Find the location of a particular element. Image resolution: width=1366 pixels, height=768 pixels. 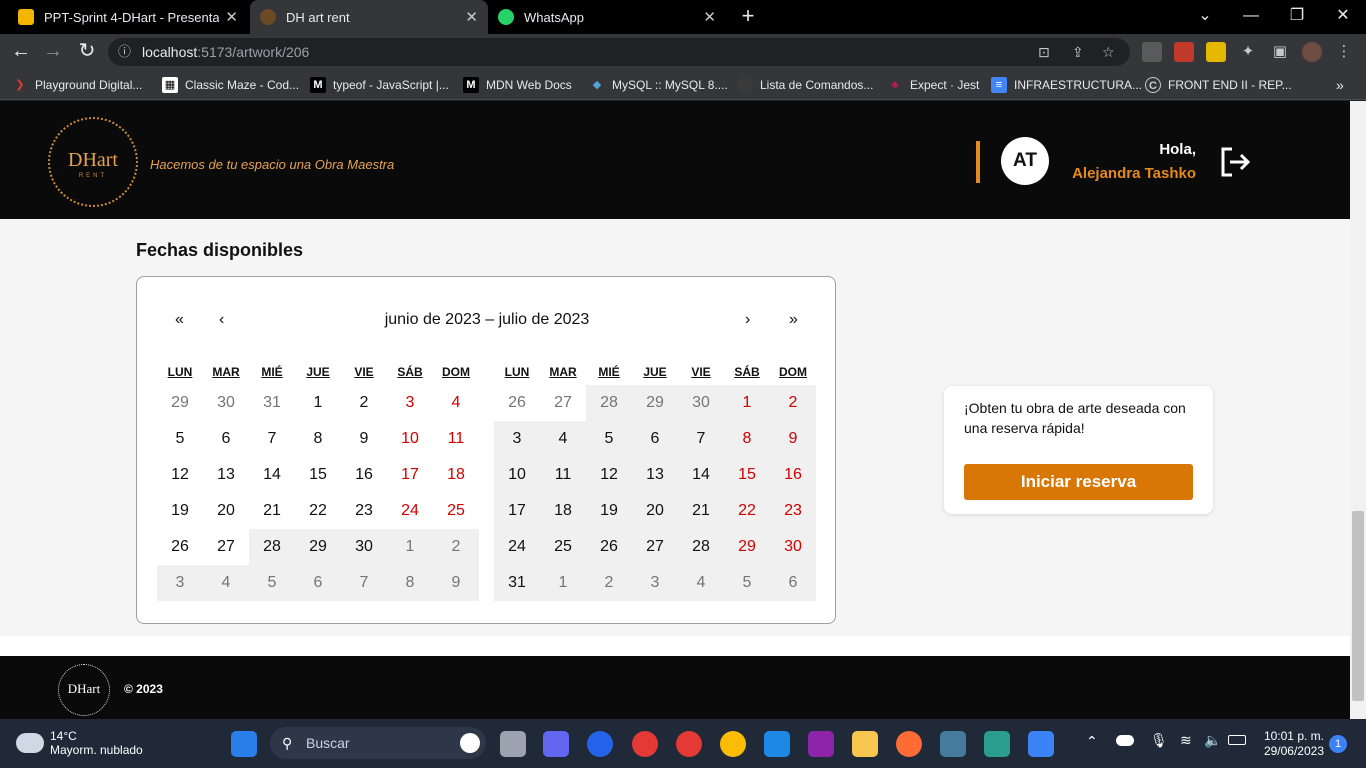

task-view-icon is located at coordinates (513, 744).